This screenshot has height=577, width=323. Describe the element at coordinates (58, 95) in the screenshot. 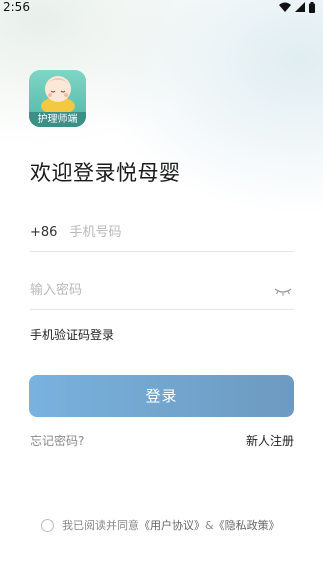

I see `baby-icon` at that location.